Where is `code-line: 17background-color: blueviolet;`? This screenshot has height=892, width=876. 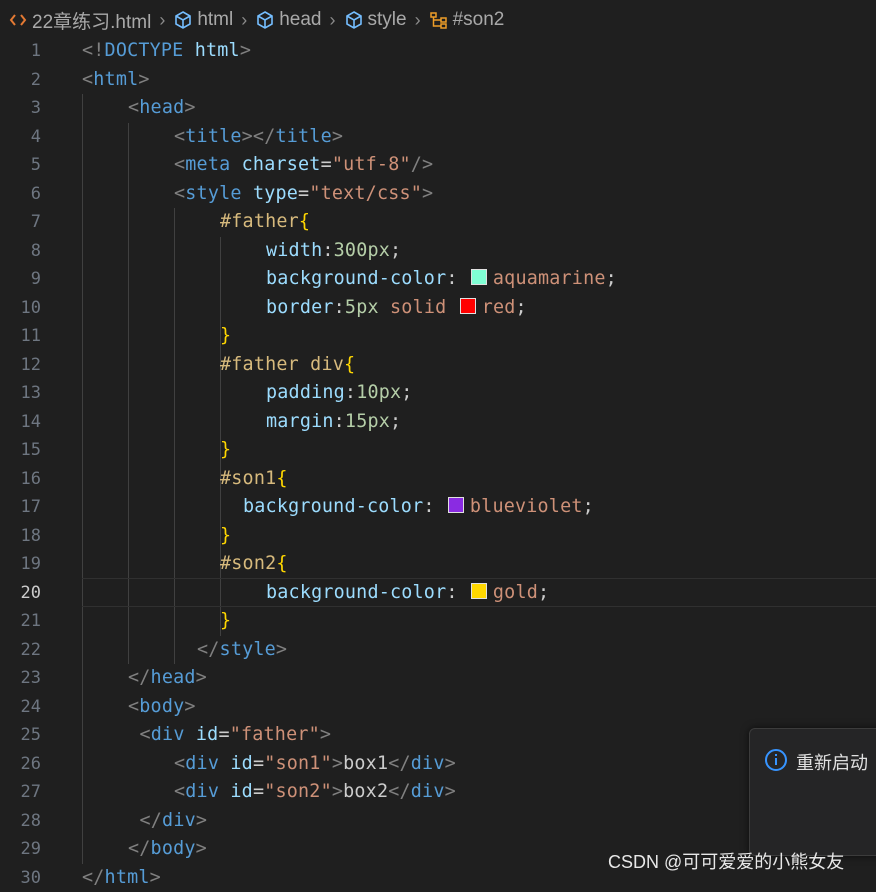 code-line: 17background-color: blueviolet; is located at coordinates (438, 507).